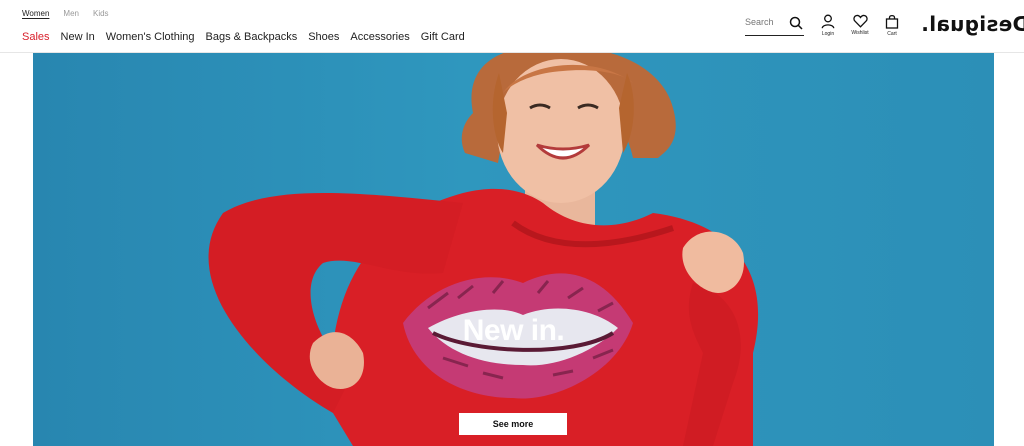 The width and height of the screenshot is (1024, 446). What do you see at coordinates (101, 13) in the screenshot?
I see `tab-kids: Kids` at bounding box center [101, 13].